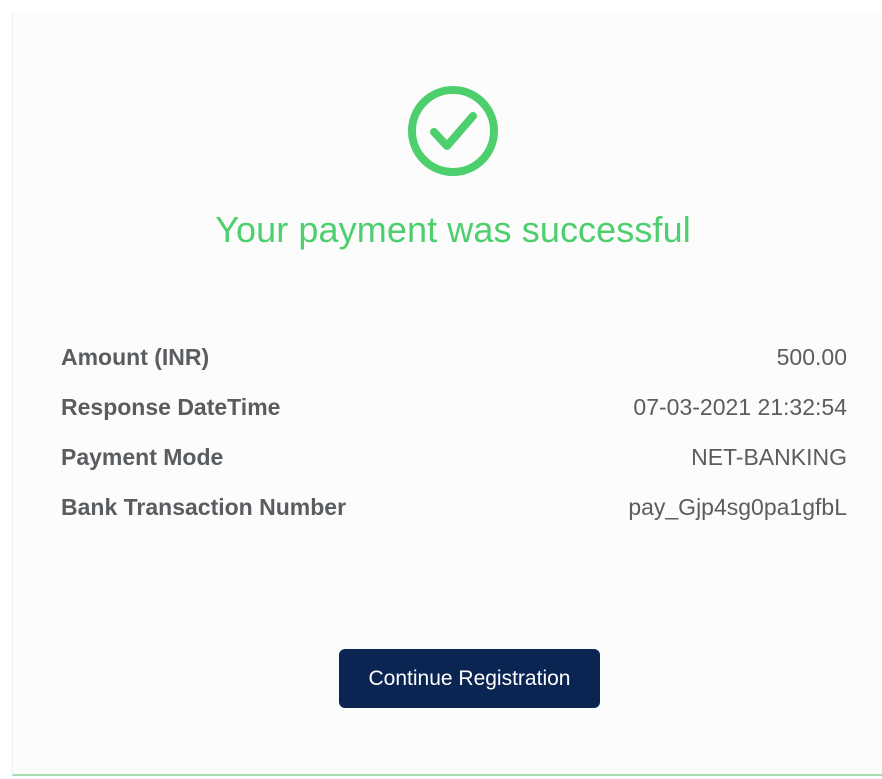 Image resolution: width=882 pixels, height=779 pixels. I want to click on detail-label: Amount (INR), so click(135, 356).